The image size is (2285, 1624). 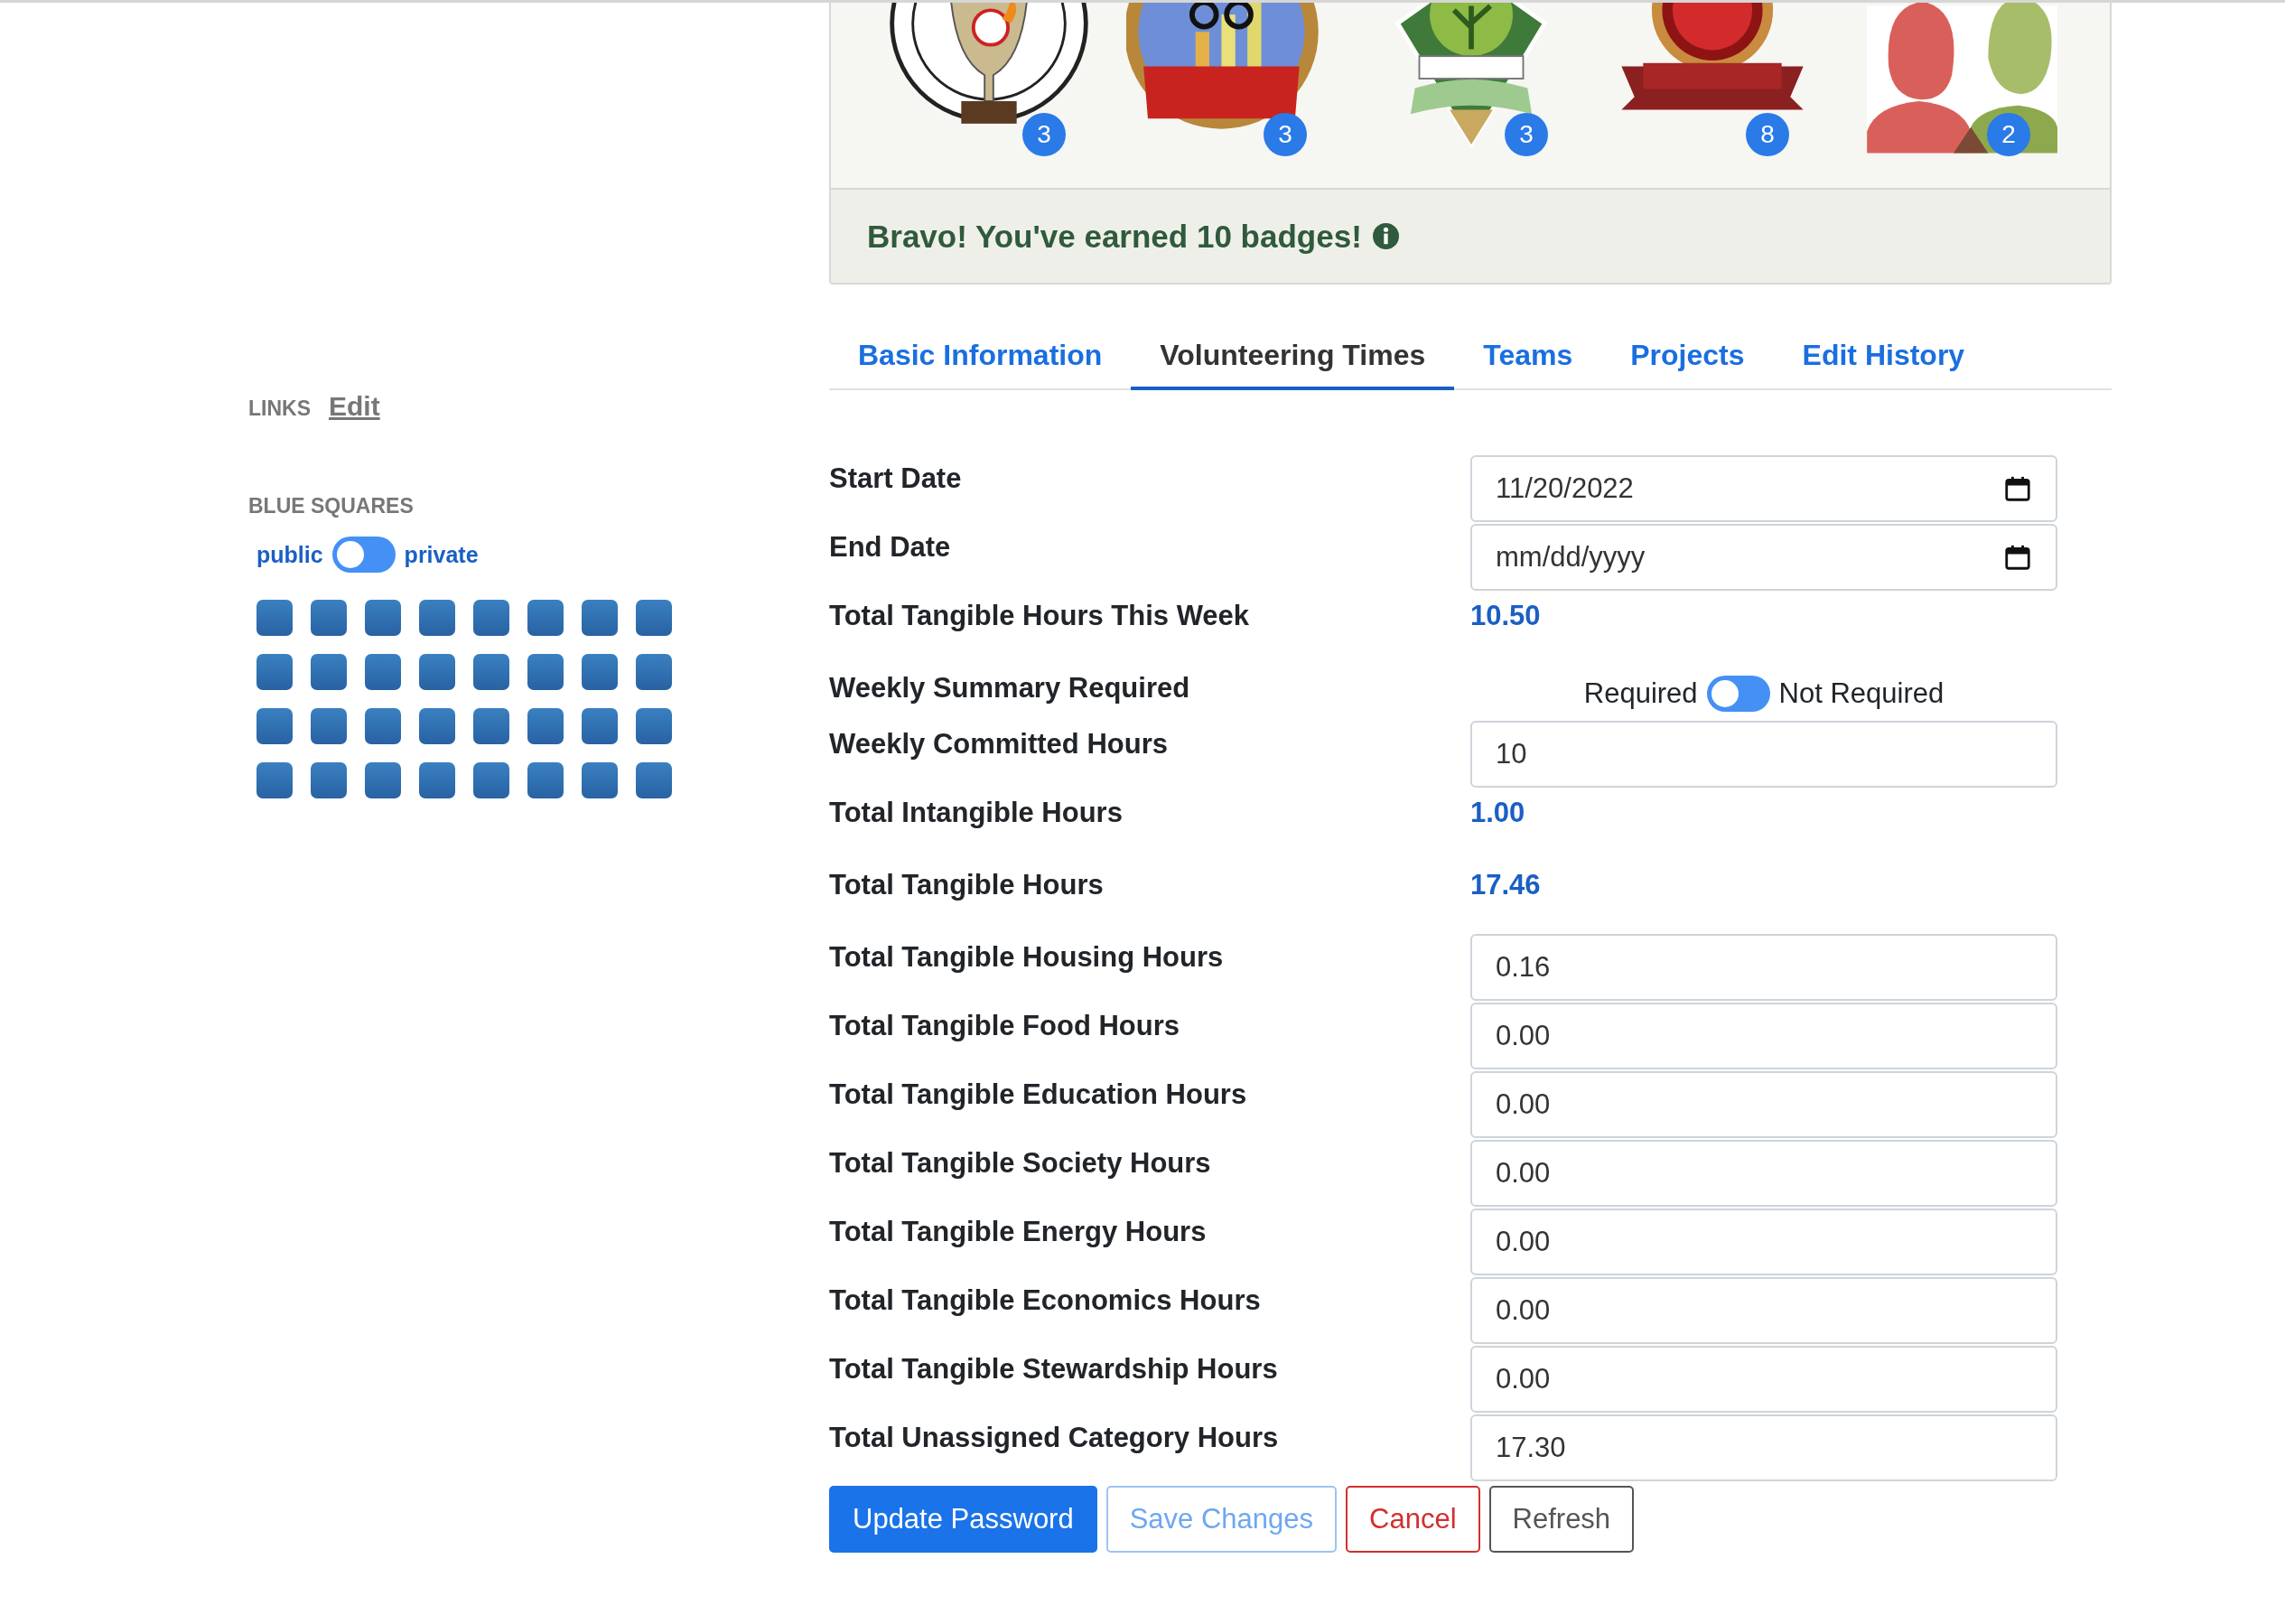 I want to click on secondary-button: Refresh, so click(x=1561, y=1519).